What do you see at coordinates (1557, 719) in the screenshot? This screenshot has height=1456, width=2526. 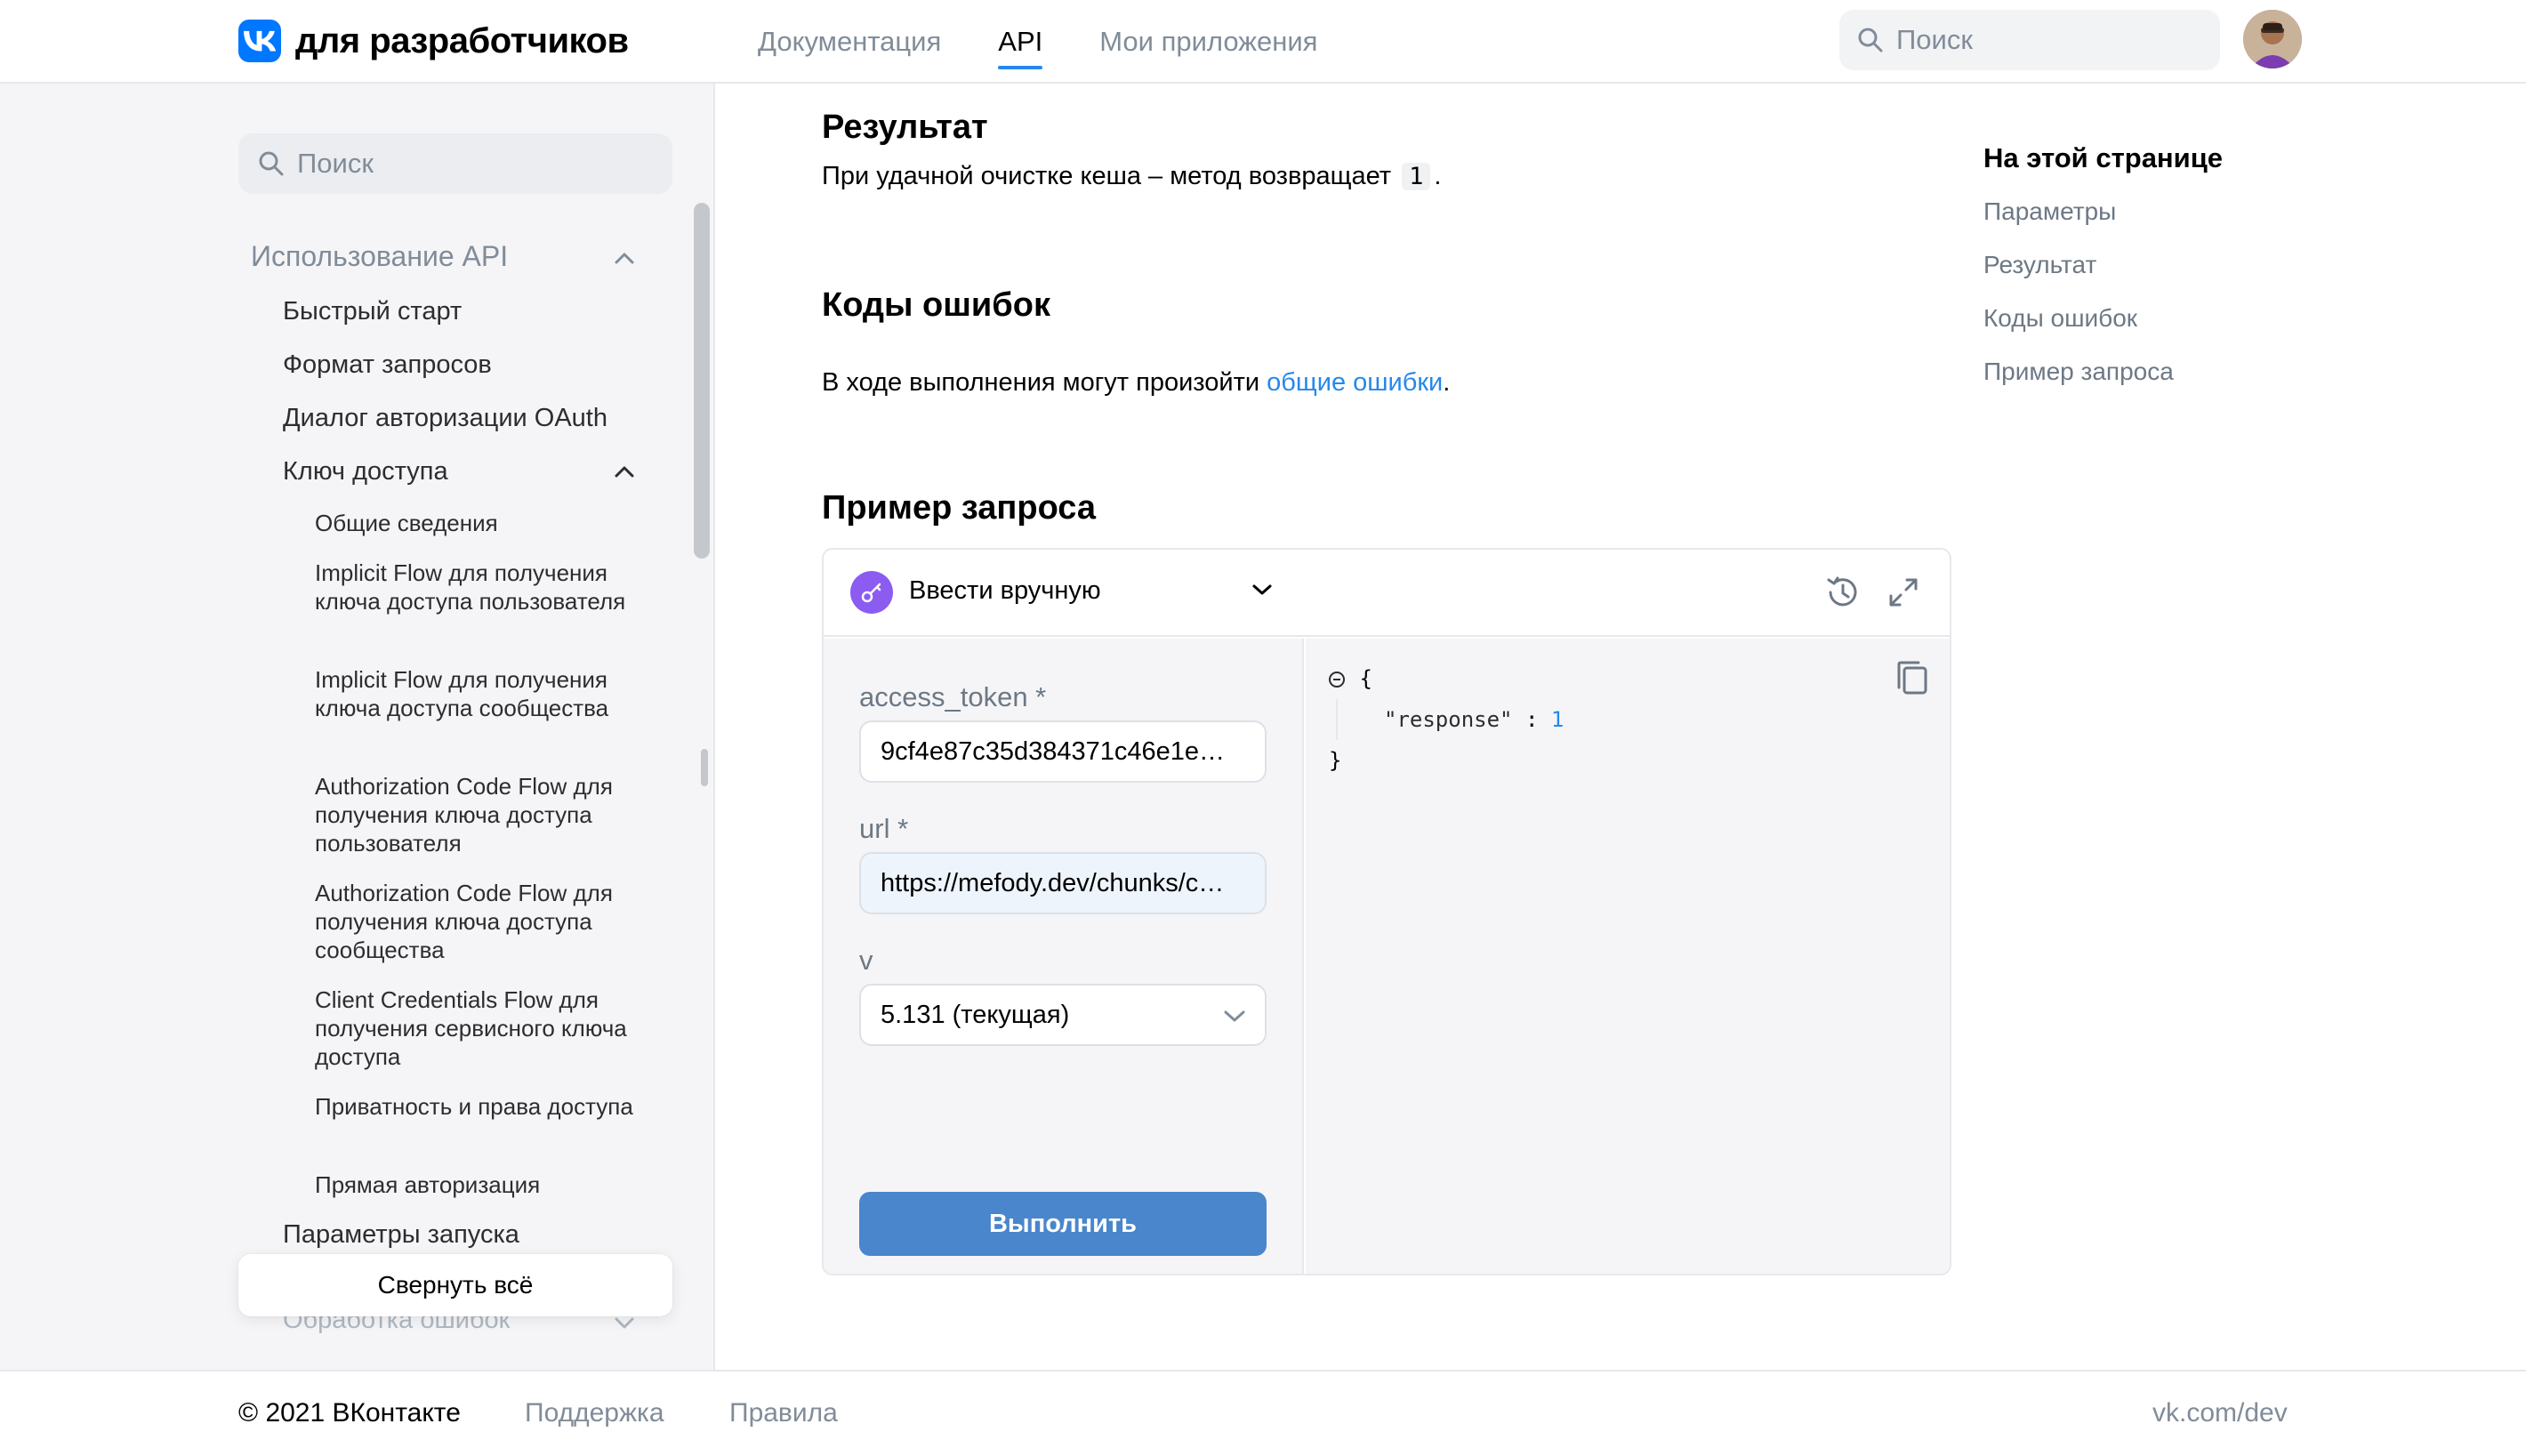 I see `json-value: 1` at bounding box center [1557, 719].